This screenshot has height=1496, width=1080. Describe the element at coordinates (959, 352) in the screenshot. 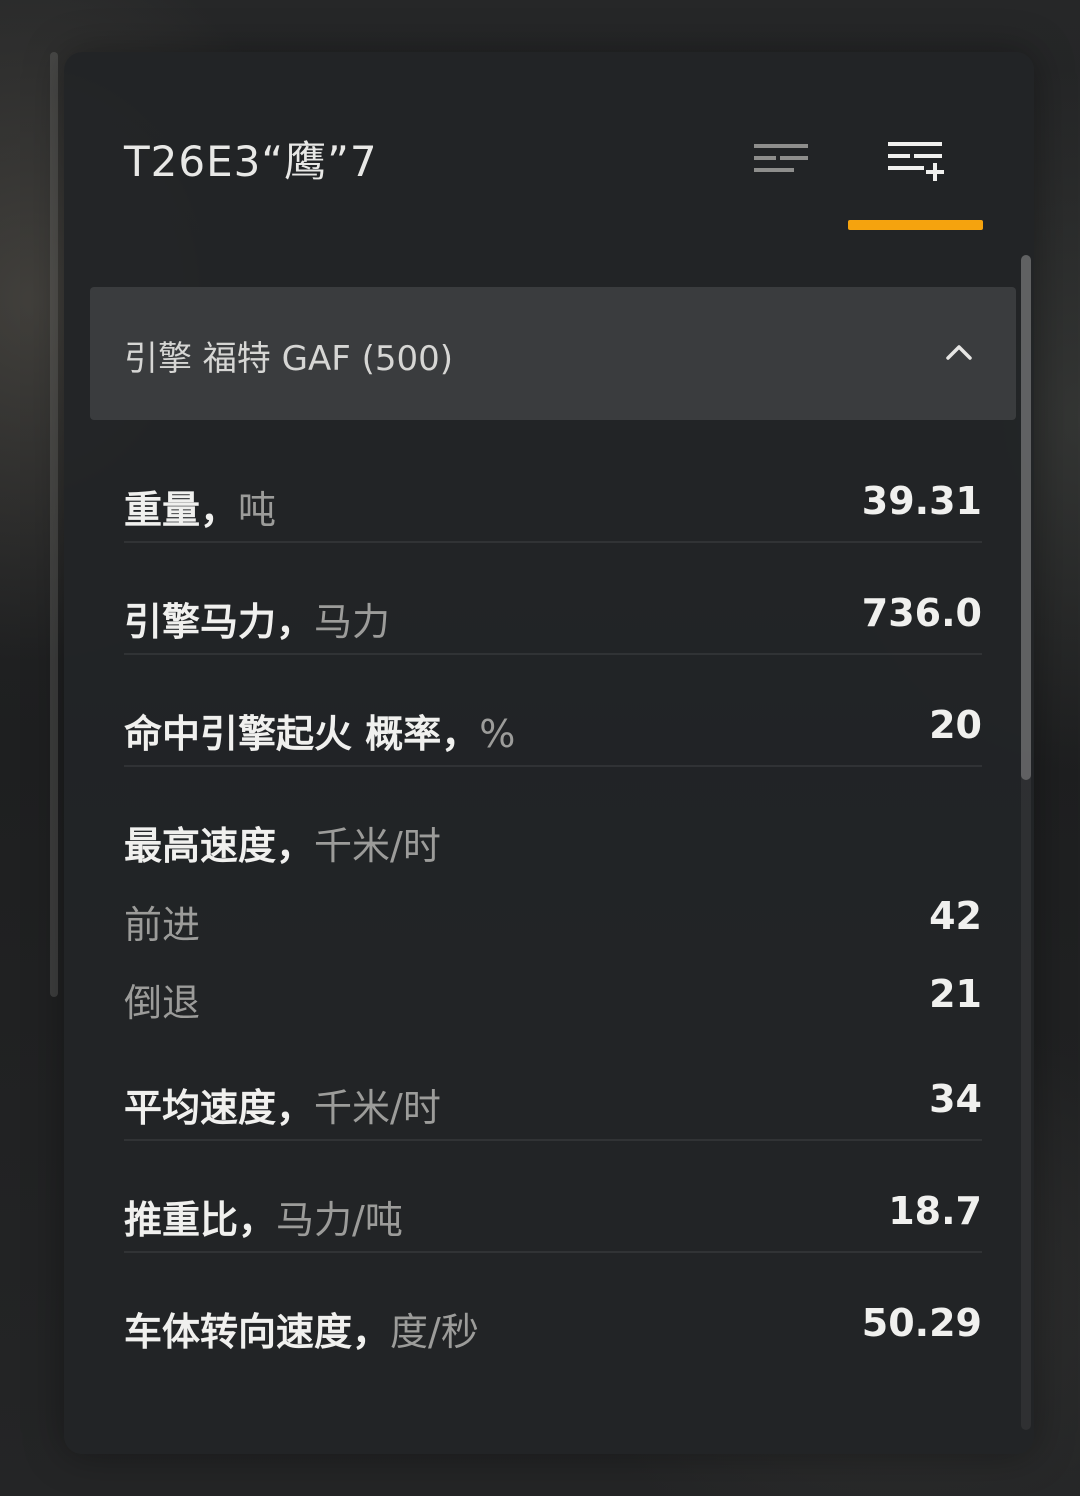

I see `chevron-up-icon` at that location.